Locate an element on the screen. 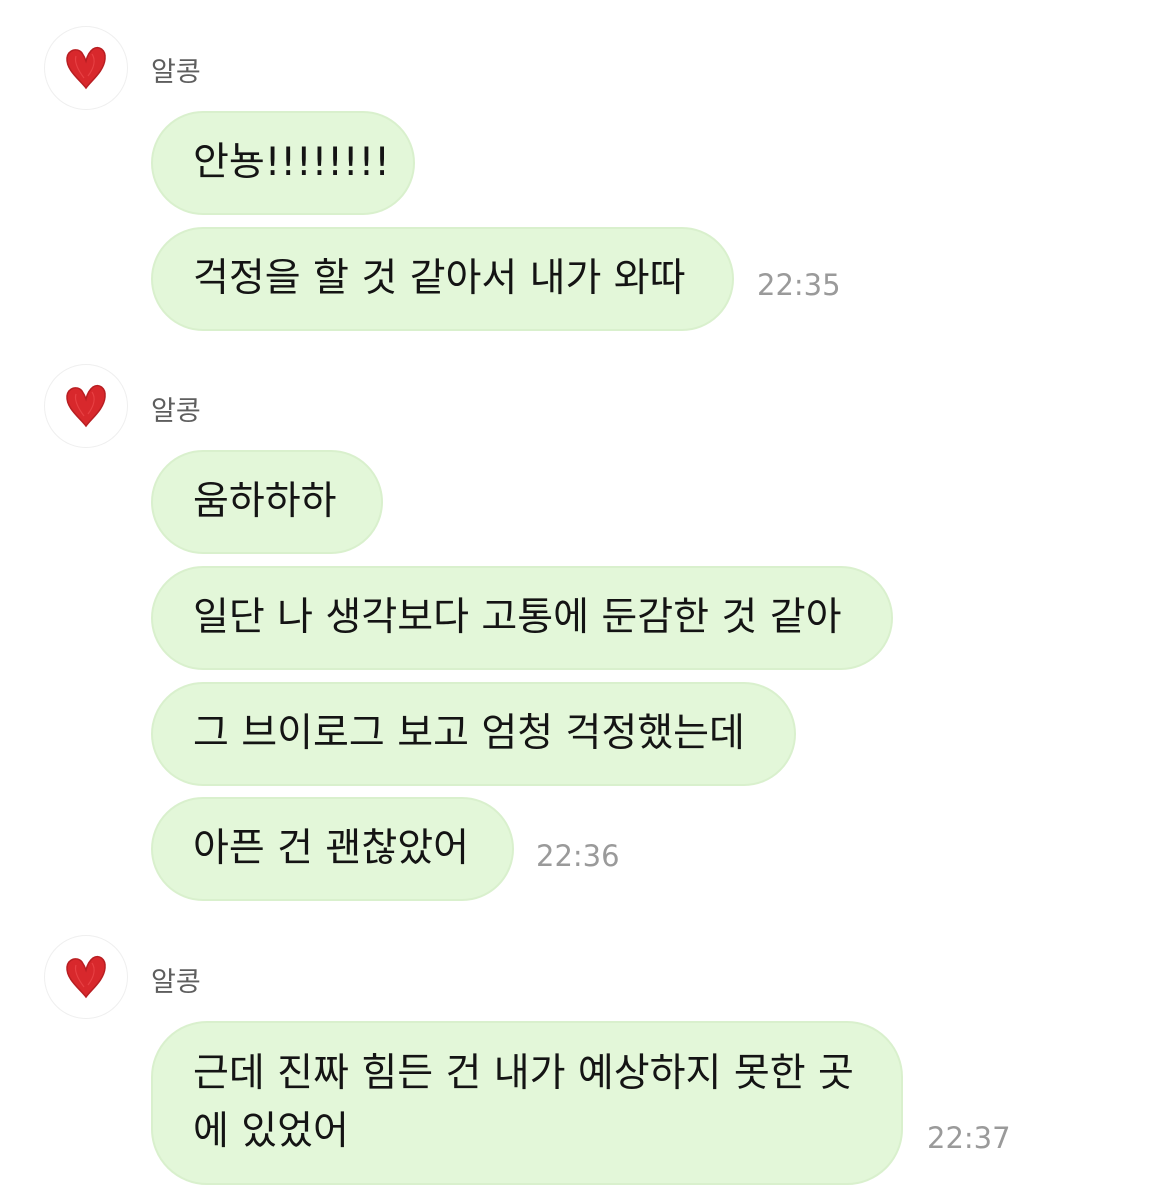 The width and height of the screenshot is (1152, 1200). message-timestamp: 22:36 is located at coordinates (578, 856).